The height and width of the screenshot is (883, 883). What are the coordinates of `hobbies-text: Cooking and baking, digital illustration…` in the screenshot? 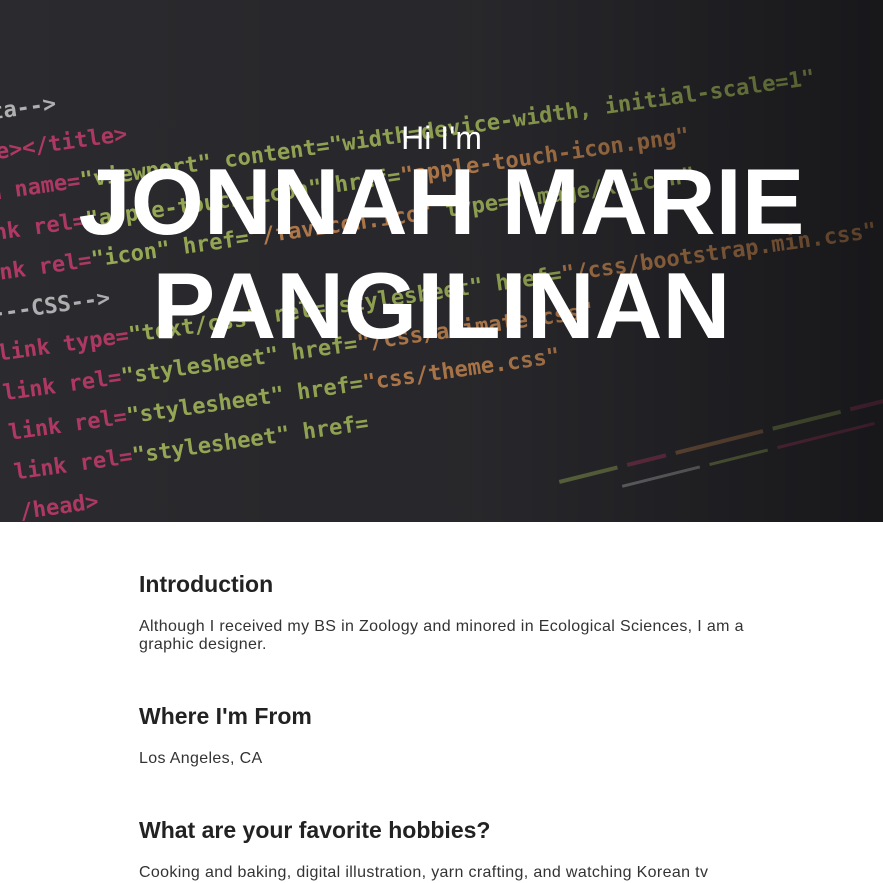 It's located at (424, 872).